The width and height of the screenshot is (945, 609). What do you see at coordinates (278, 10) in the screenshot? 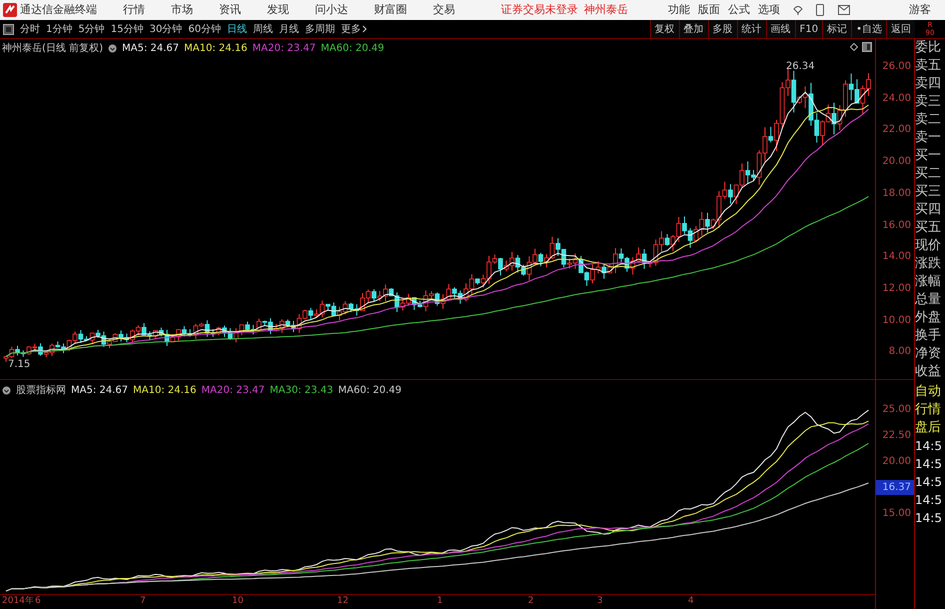
I see `menu-item: 发现` at bounding box center [278, 10].